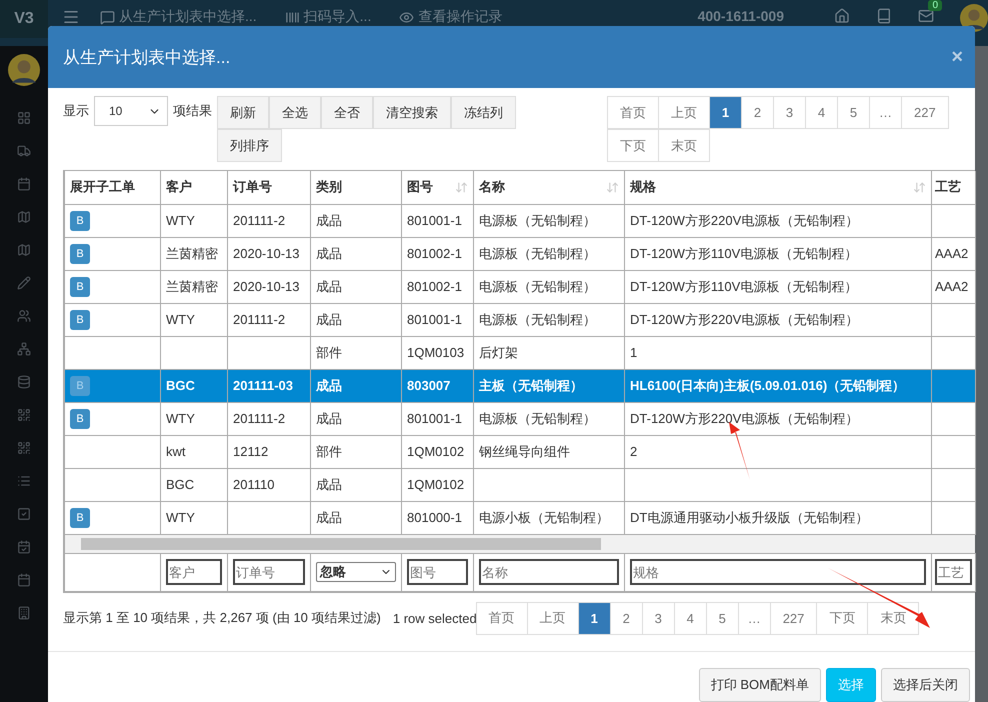  I want to click on toolbar-button: 列排序, so click(249, 145).